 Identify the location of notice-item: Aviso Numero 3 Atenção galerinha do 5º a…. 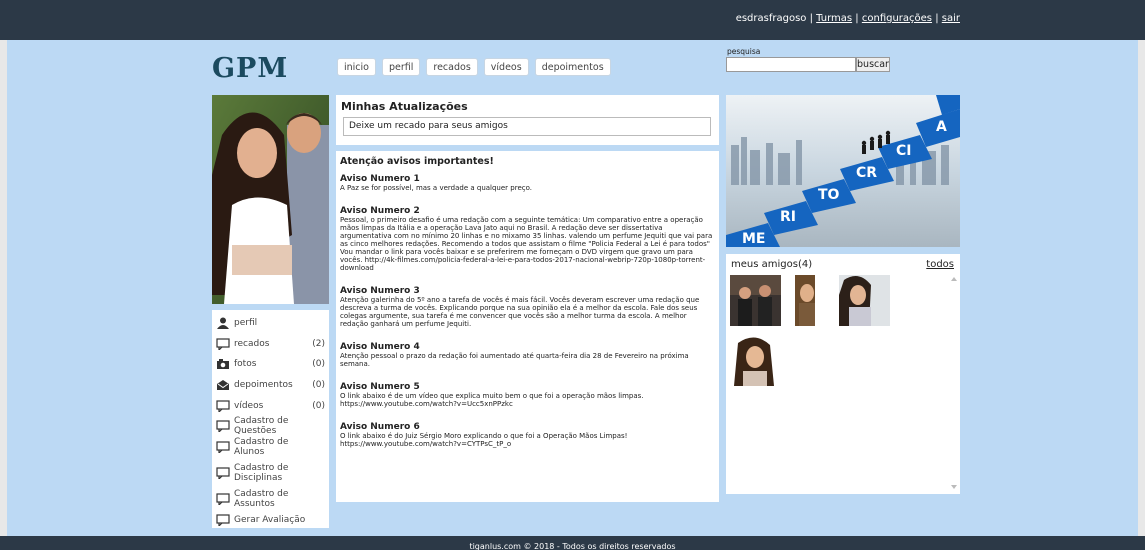
(527, 307).